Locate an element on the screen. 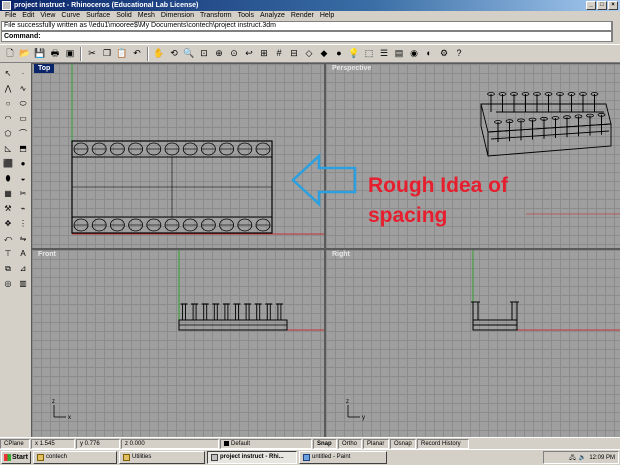  surface-icon: ◺ is located at coordinates (8, 148).